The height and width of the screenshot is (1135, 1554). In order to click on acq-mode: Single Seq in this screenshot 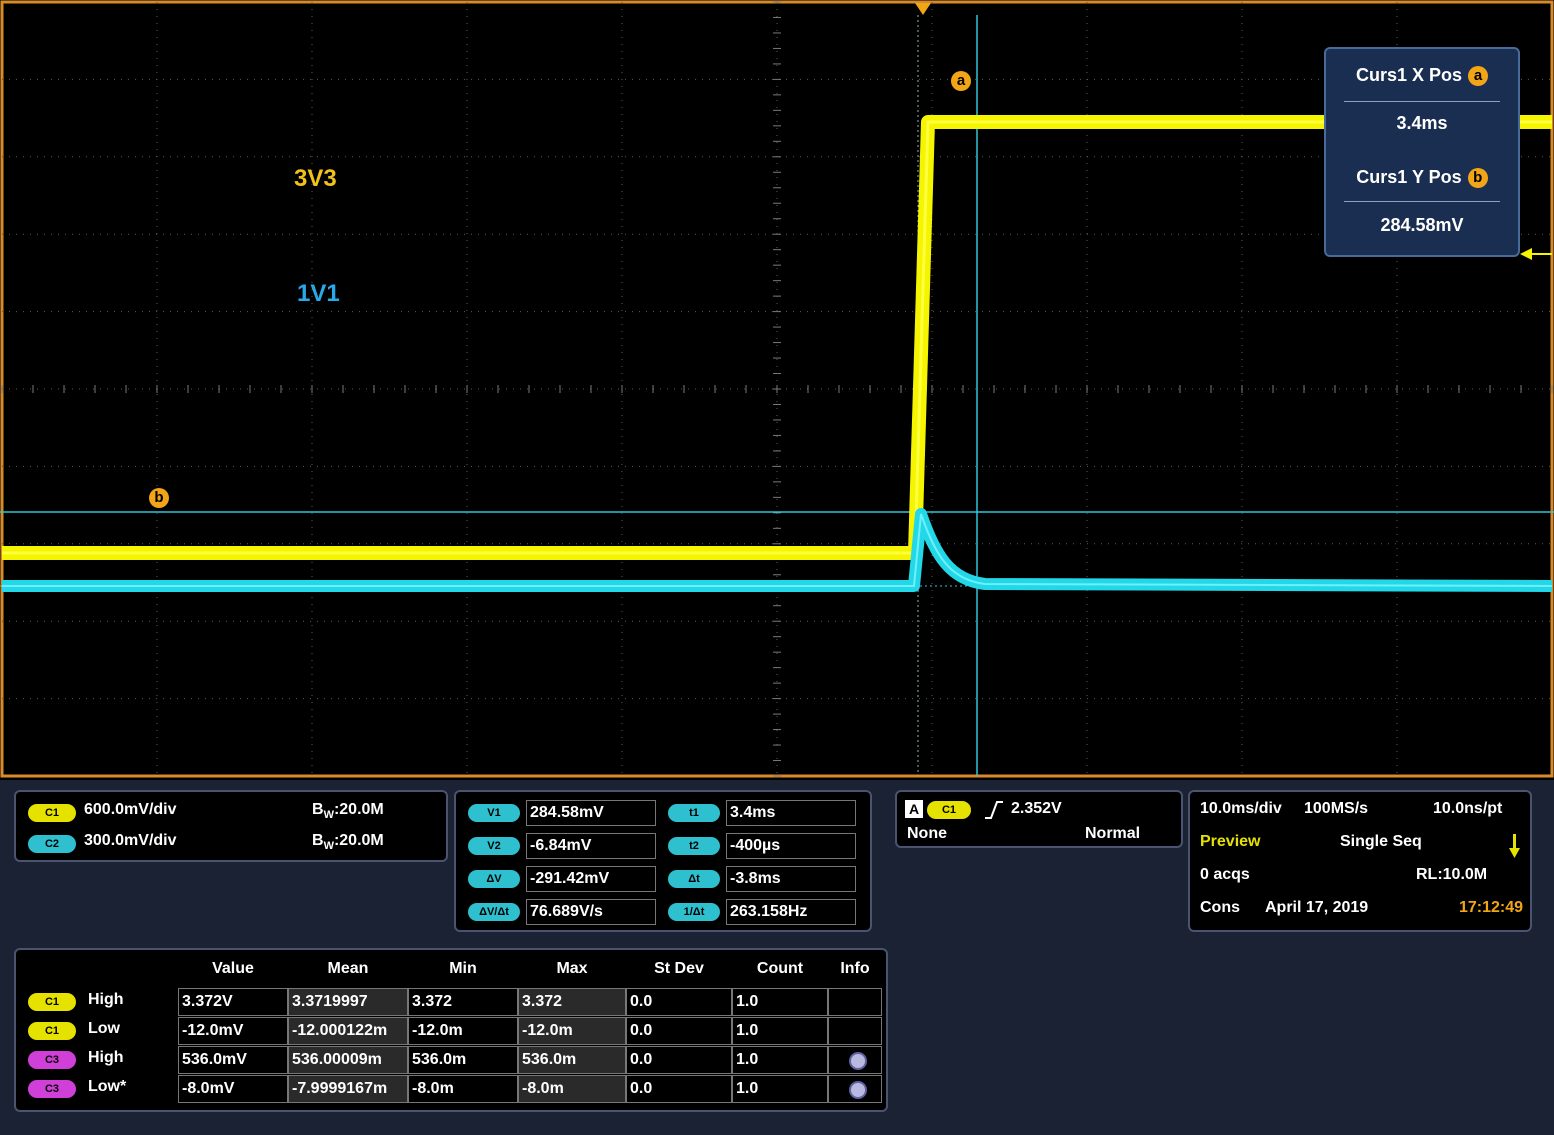, I will do `click(1381, 841)`.